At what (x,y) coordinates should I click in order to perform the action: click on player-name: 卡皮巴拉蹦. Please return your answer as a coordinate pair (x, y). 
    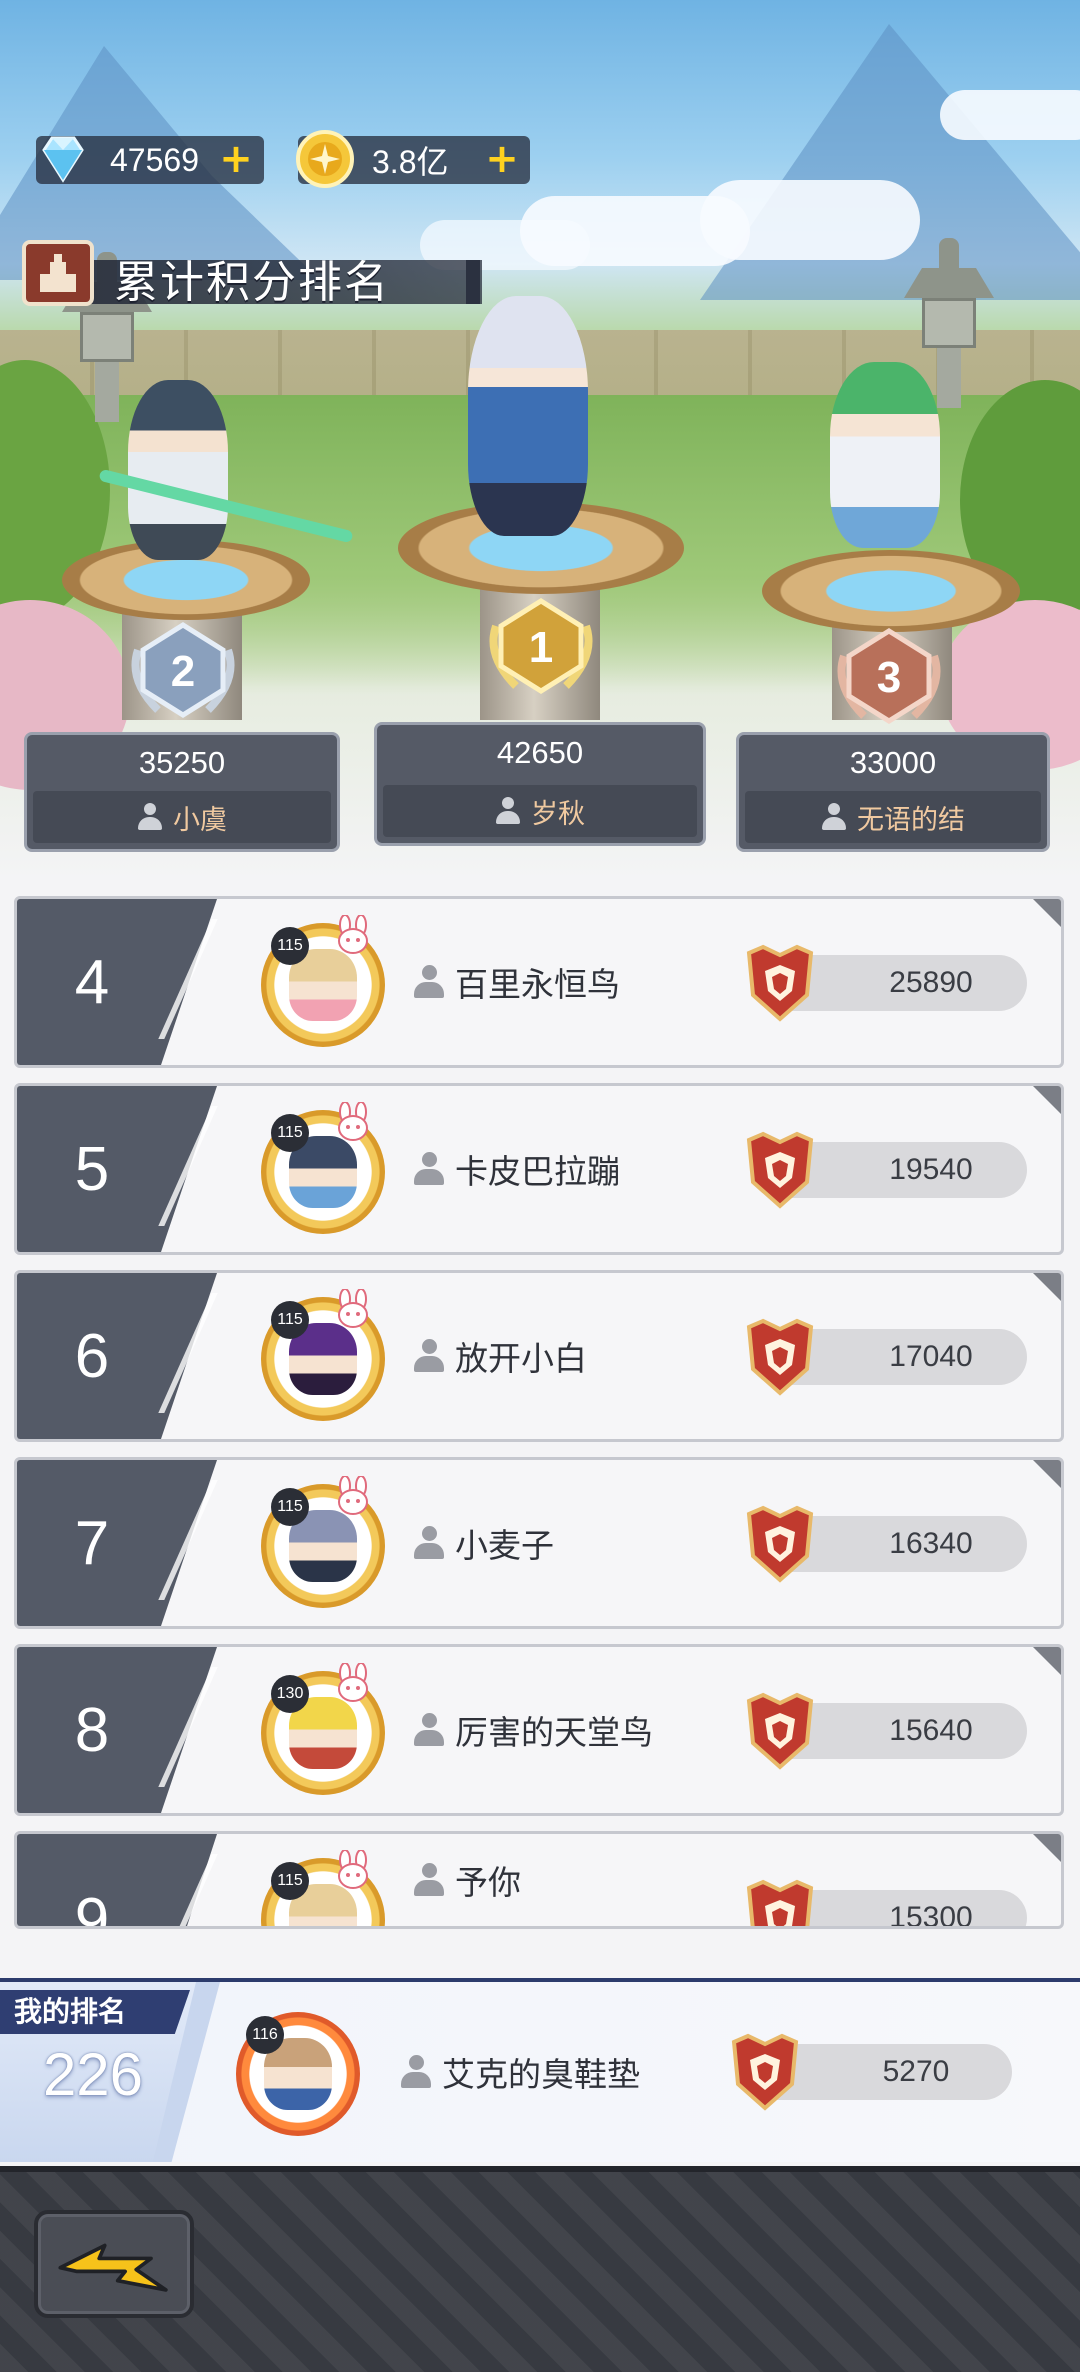
    Looking at the image, I should click on (537, 1171).